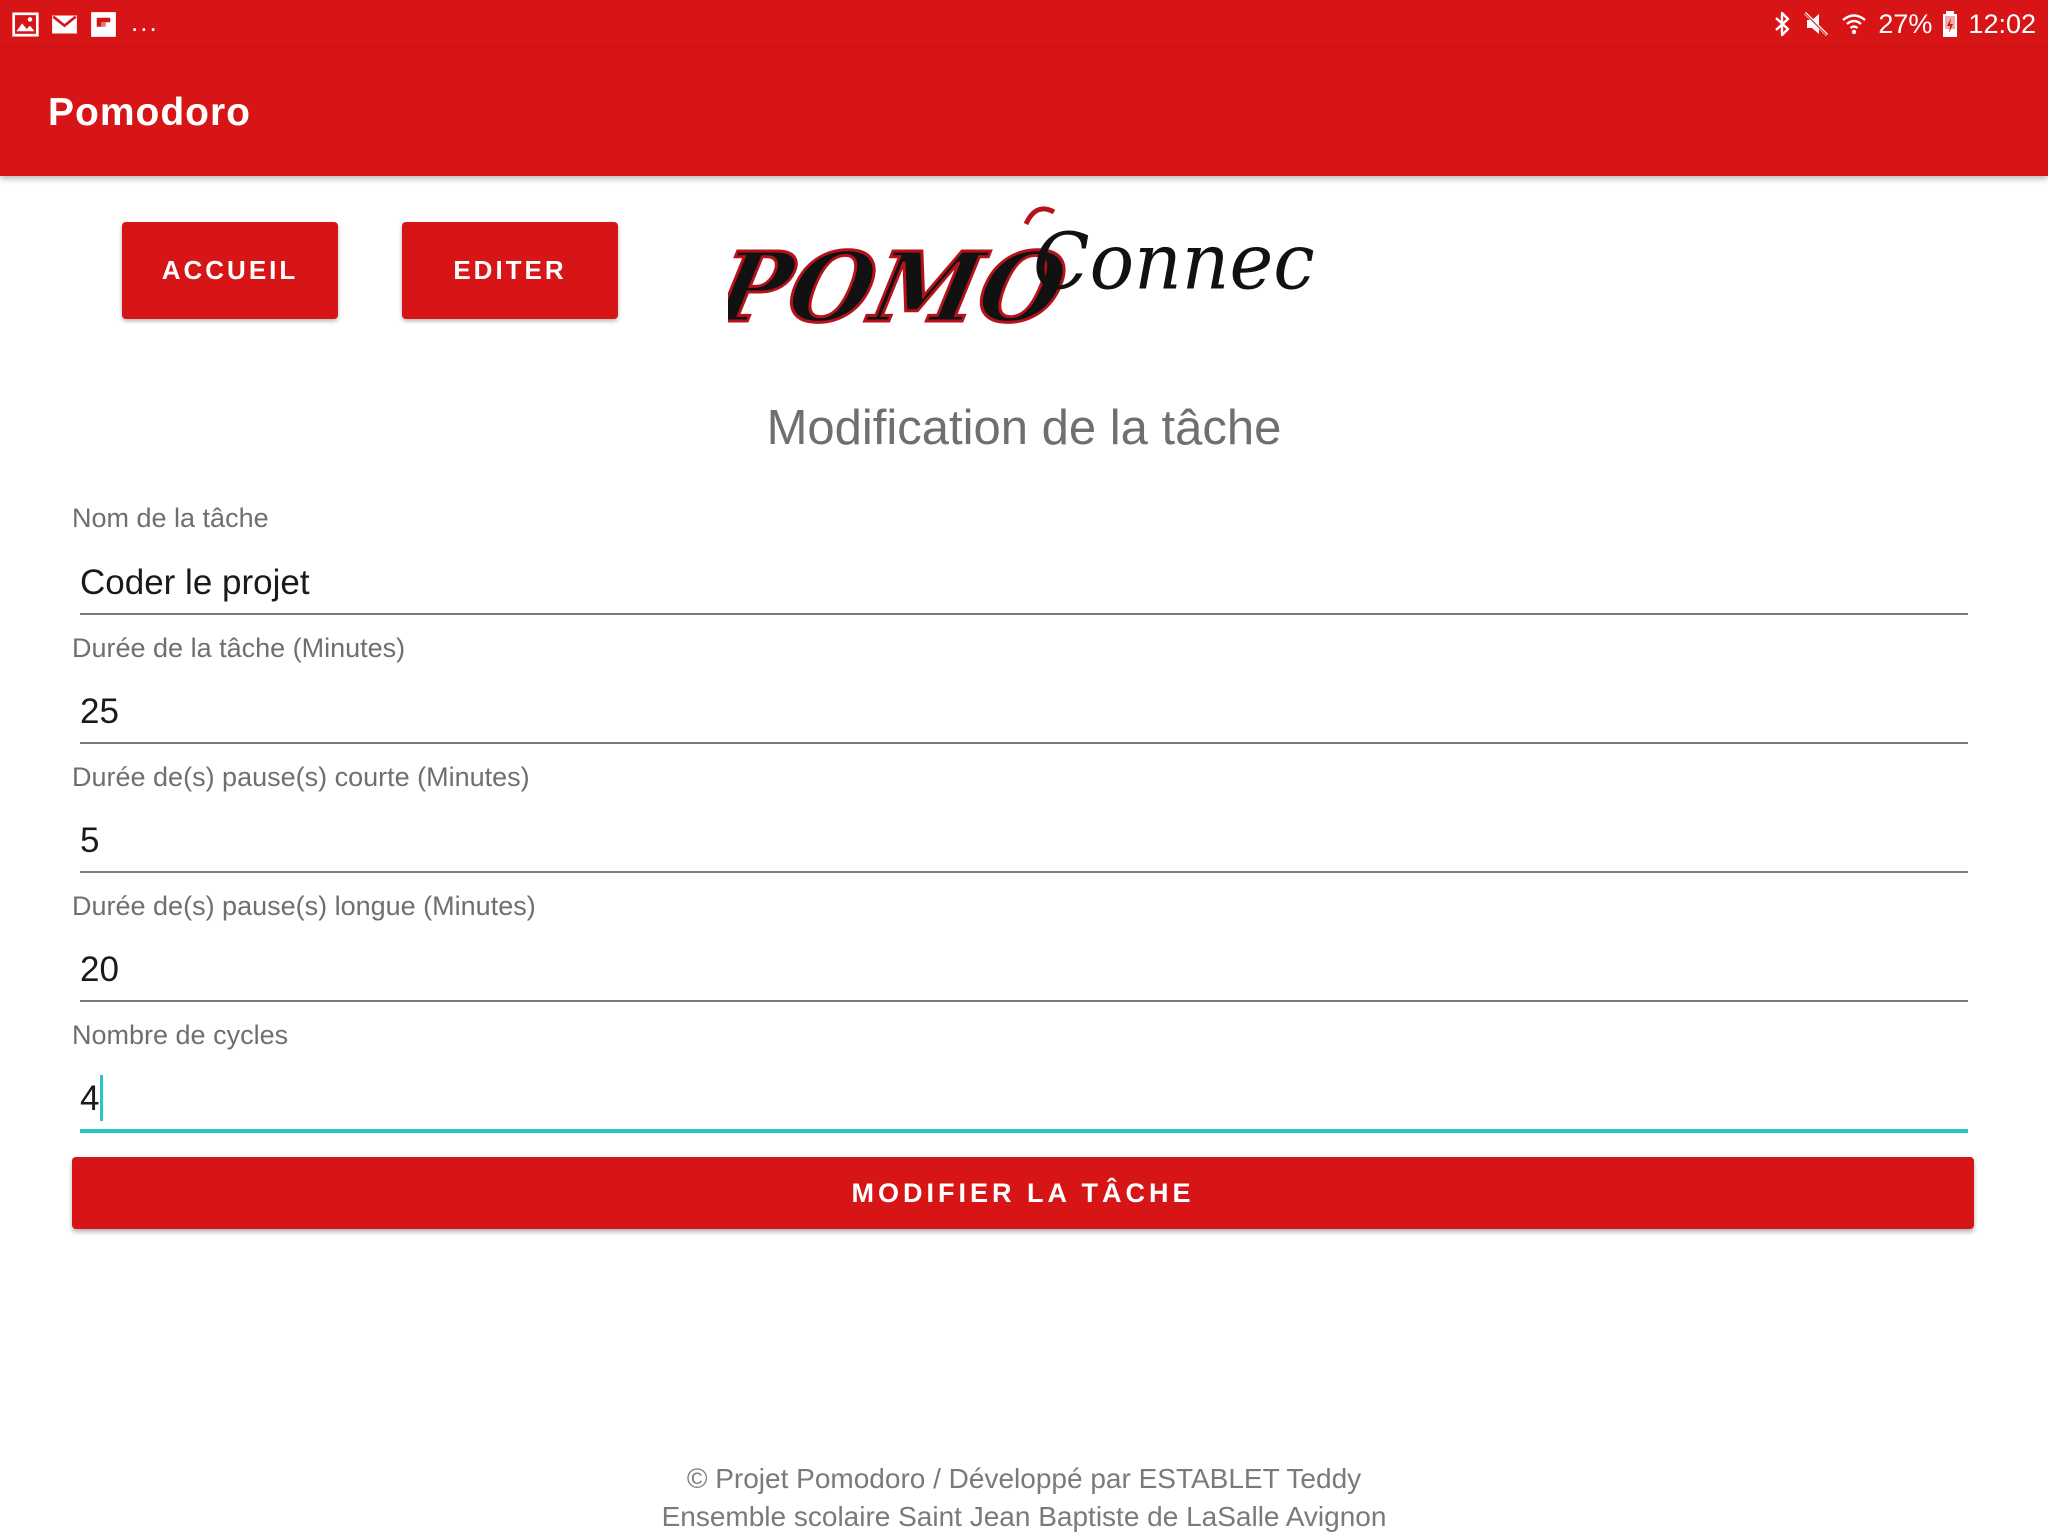  I want to click on cycles-input: 4, so click(1024, 1101).